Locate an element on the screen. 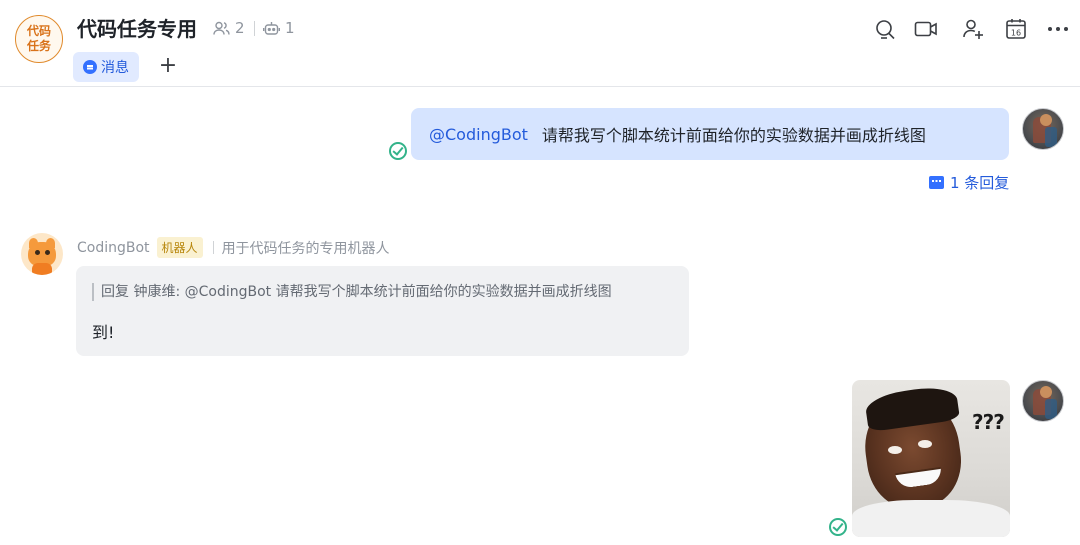  add-member-icon is located at coordinates (973, 29).